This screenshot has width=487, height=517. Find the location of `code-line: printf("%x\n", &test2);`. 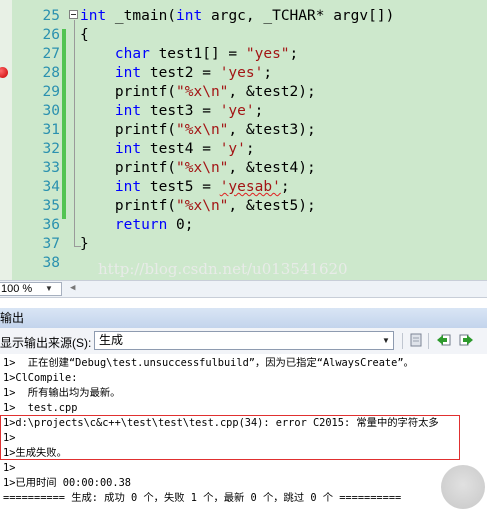

code-line: printf("%x\n", &test2); is located at coordinates (198, 92).